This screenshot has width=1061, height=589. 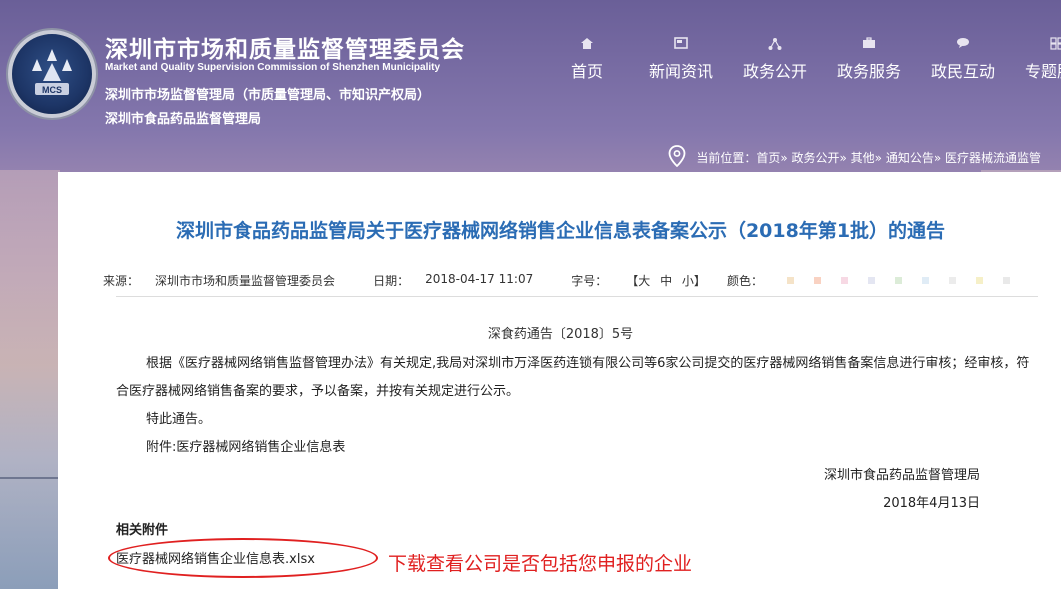 What do you see at coordinates (638, 281) in the screenshot?
I see `font-size-large: 【大` at bounding box center [638, 281].